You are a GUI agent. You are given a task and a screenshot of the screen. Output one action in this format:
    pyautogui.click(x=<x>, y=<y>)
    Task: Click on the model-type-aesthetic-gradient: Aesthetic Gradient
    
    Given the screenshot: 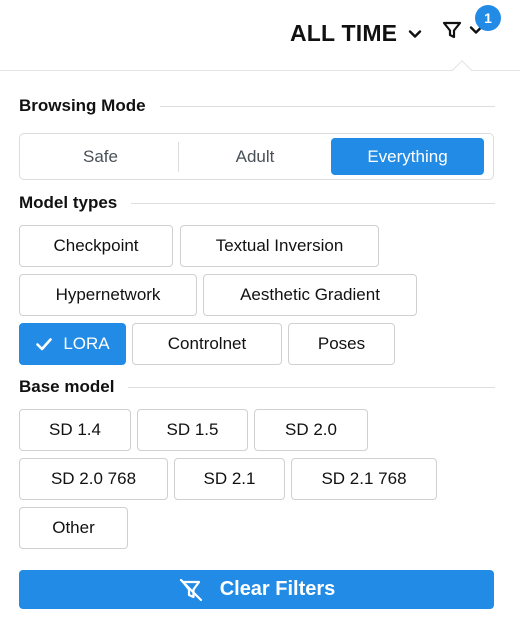 What is the action you would take?
    pyautogui.click(x=310, y=295)
    